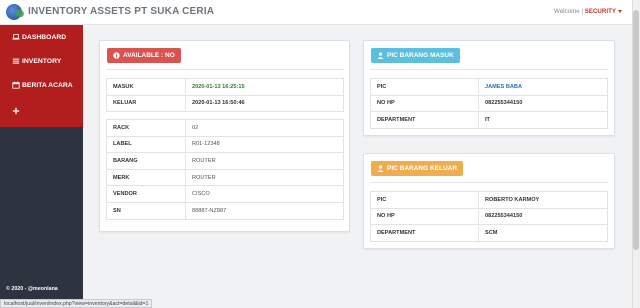 Image resolution: width=640 pixels, height=308 pixels. I want to click on availability-text: AVAILABLE : NO, so click(149, 55).